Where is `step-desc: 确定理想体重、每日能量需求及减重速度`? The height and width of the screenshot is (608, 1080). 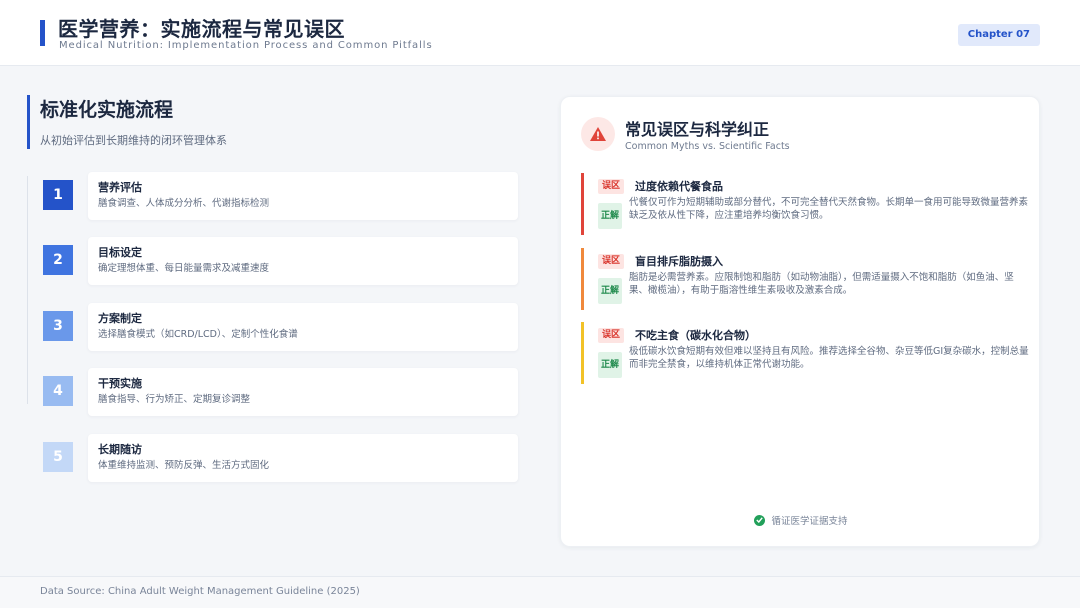
step-desc: 确定理想体重、每日能量需求及减重速度 is located at coordinates (184, 268).